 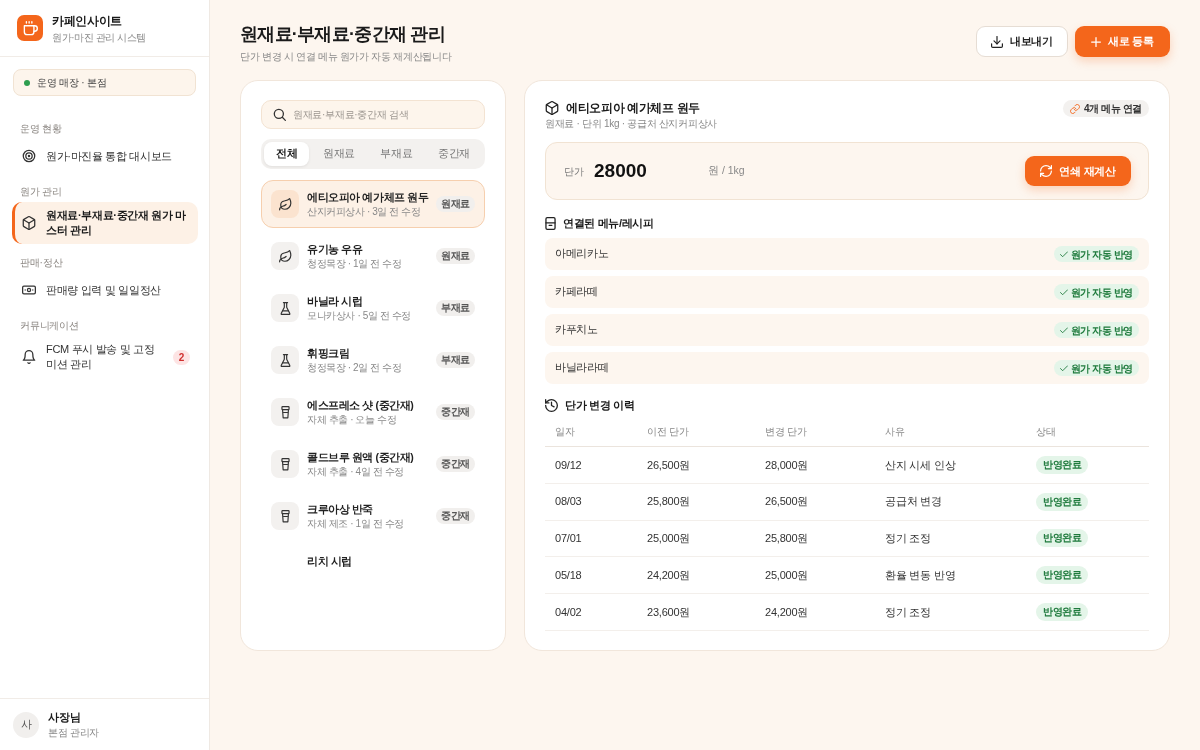 I want to click on table-cell-text: 05/18, so click(x=568, y=575).